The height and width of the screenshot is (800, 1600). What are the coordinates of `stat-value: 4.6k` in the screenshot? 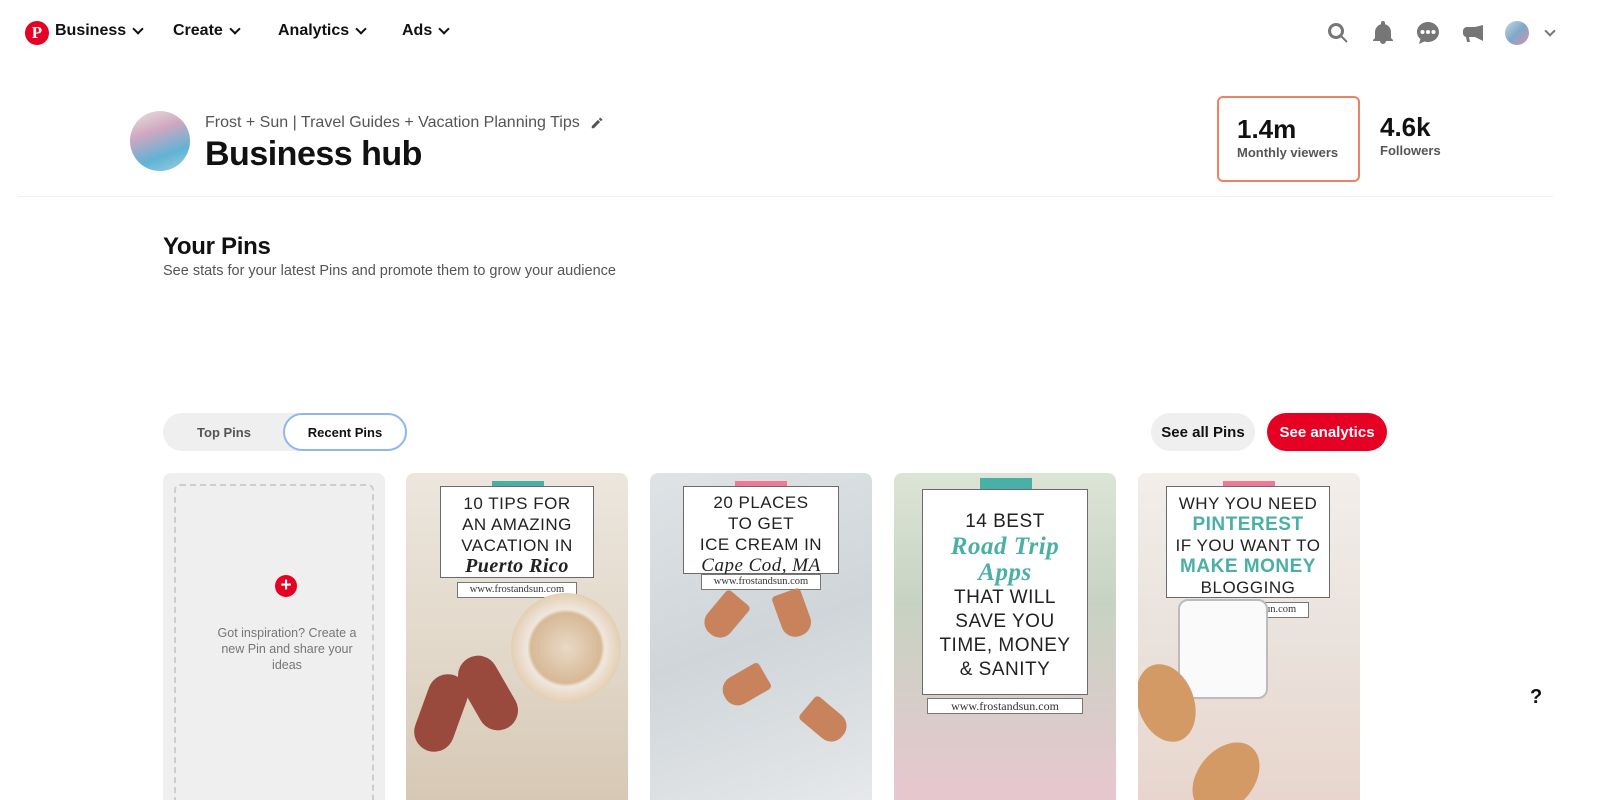 It's located at (1405, 127).